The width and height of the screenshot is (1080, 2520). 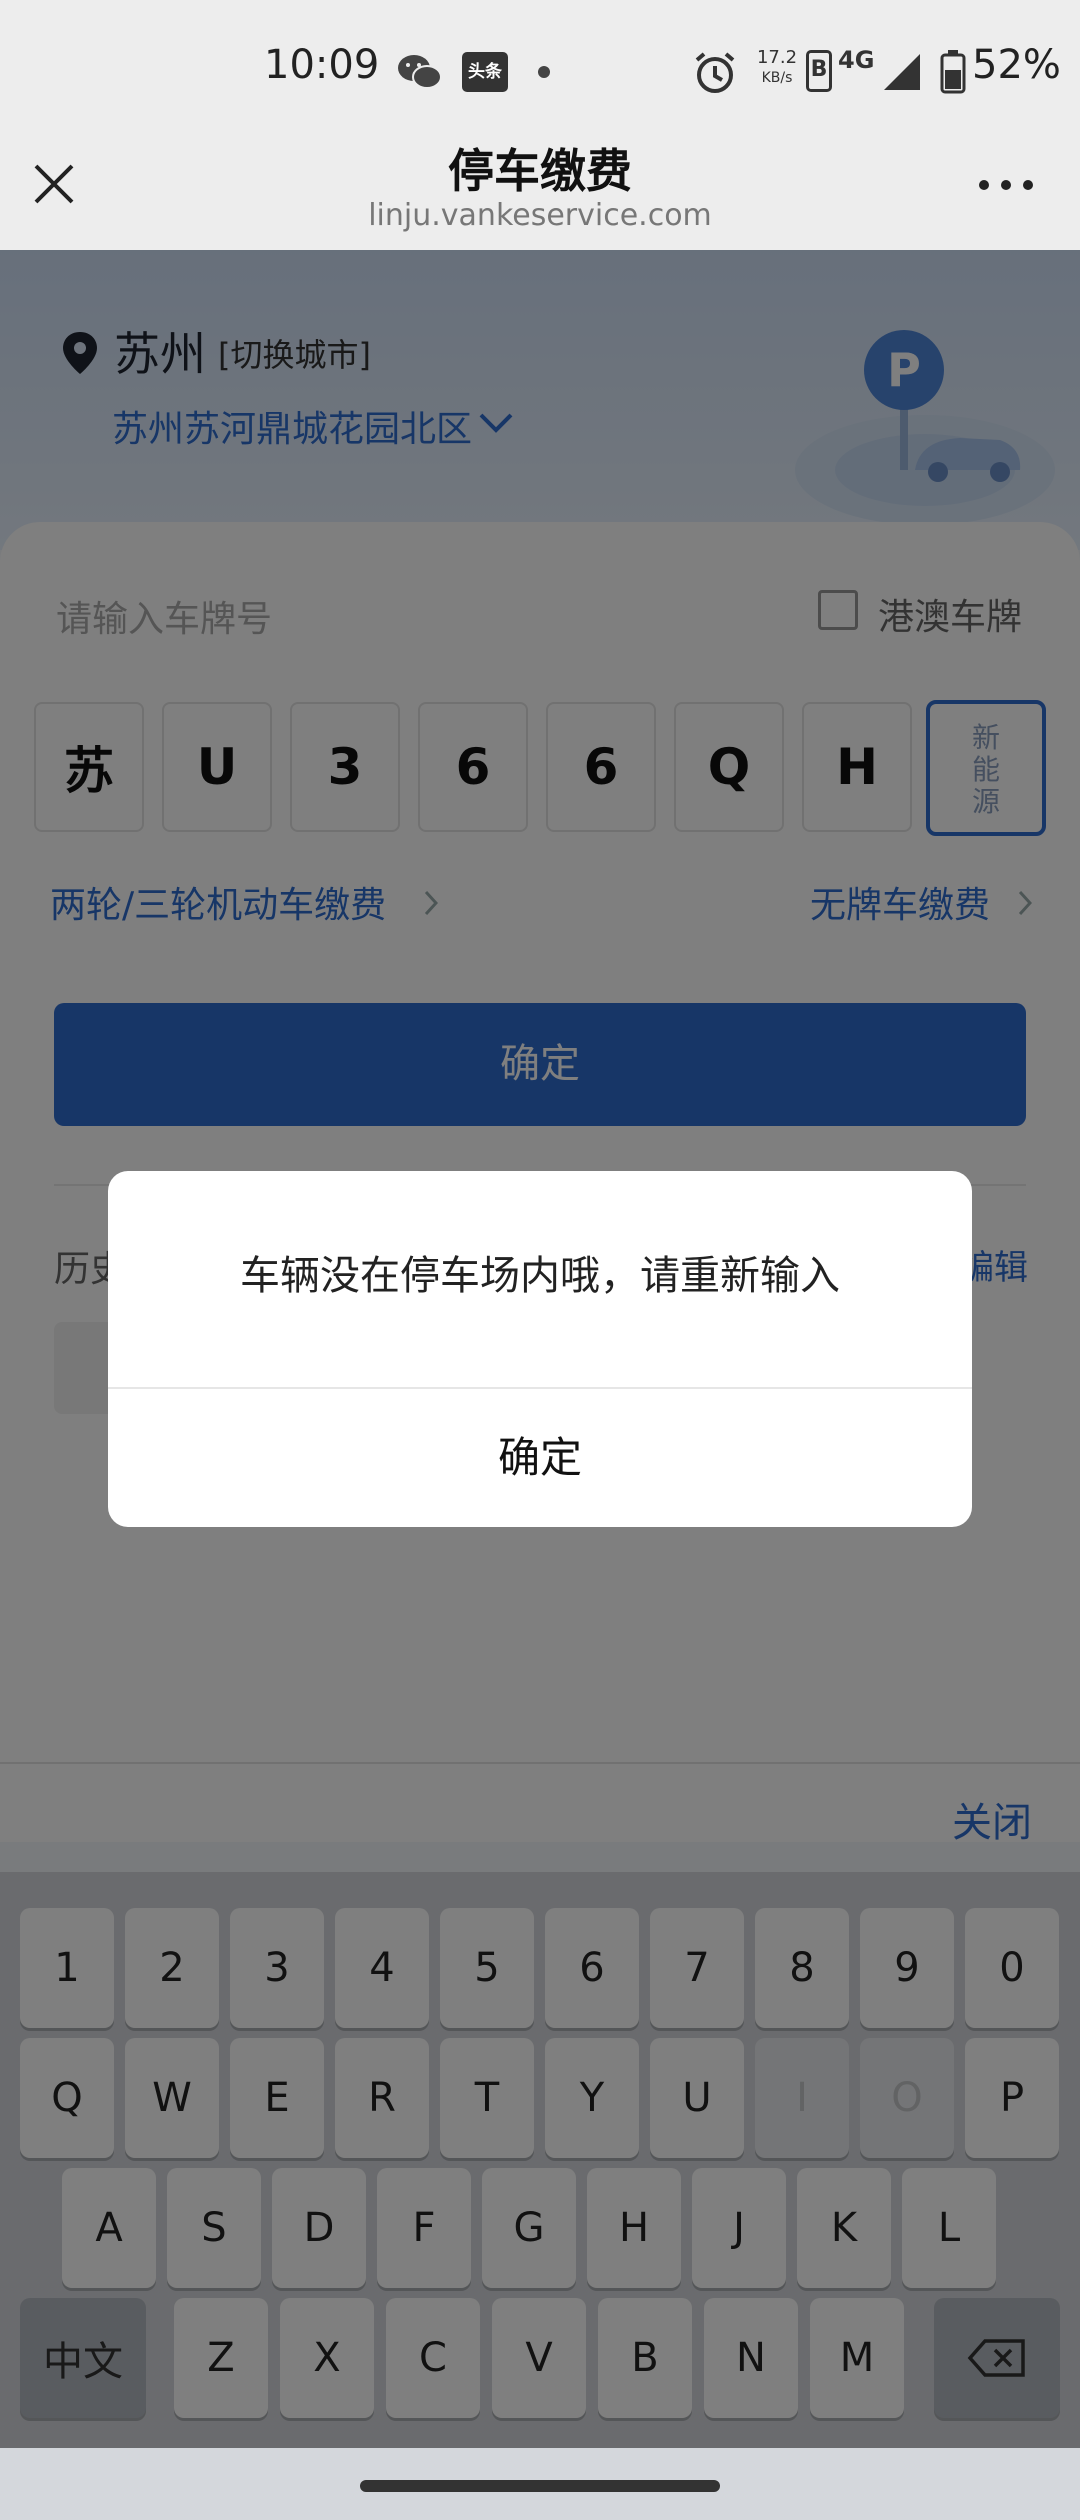 What do you see at coordinates (540, 1349) in the screenshot?
I see `alert-dialog: 车辆没在停车场内哦，请重新输入 确定` at bounding box center [540, 1349].